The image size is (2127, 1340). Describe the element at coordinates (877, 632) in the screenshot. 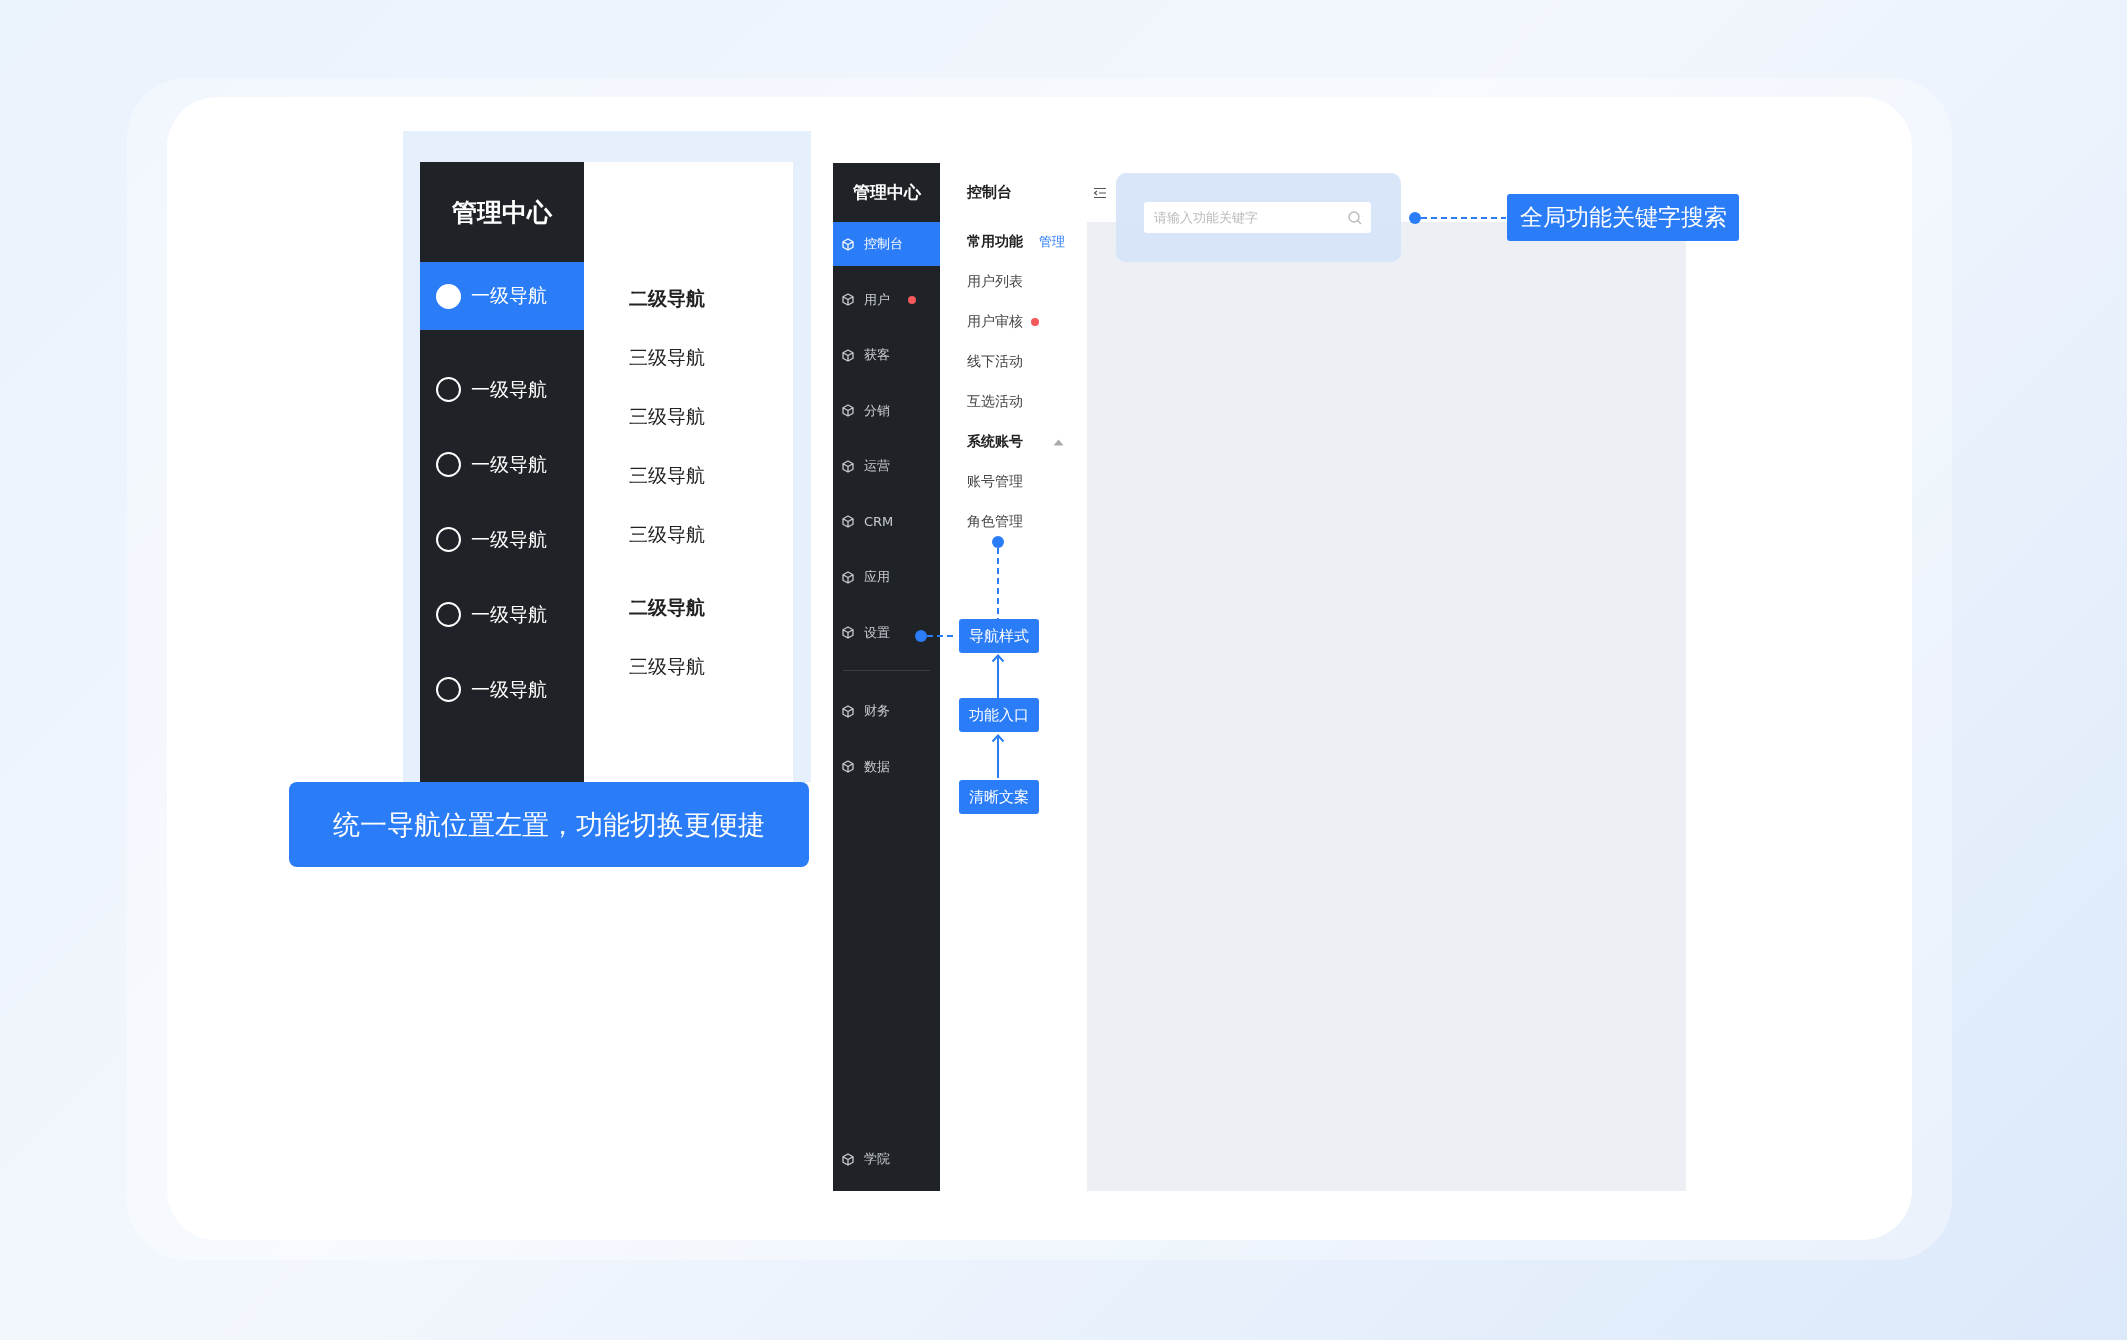

I see `nav-label: 设置` at that location.